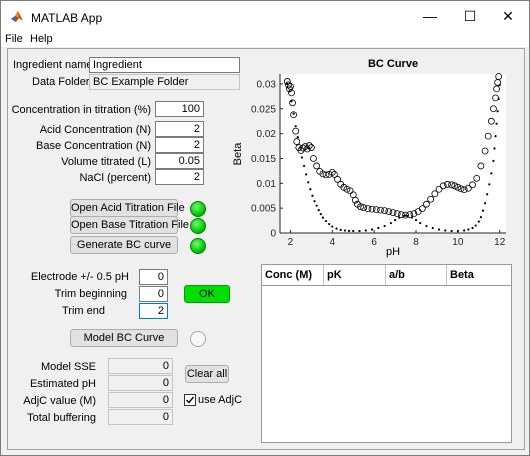  Describe the element at coordinates (479, 275) in the screenshot. I see `column-header-beta: Beta` at that location.